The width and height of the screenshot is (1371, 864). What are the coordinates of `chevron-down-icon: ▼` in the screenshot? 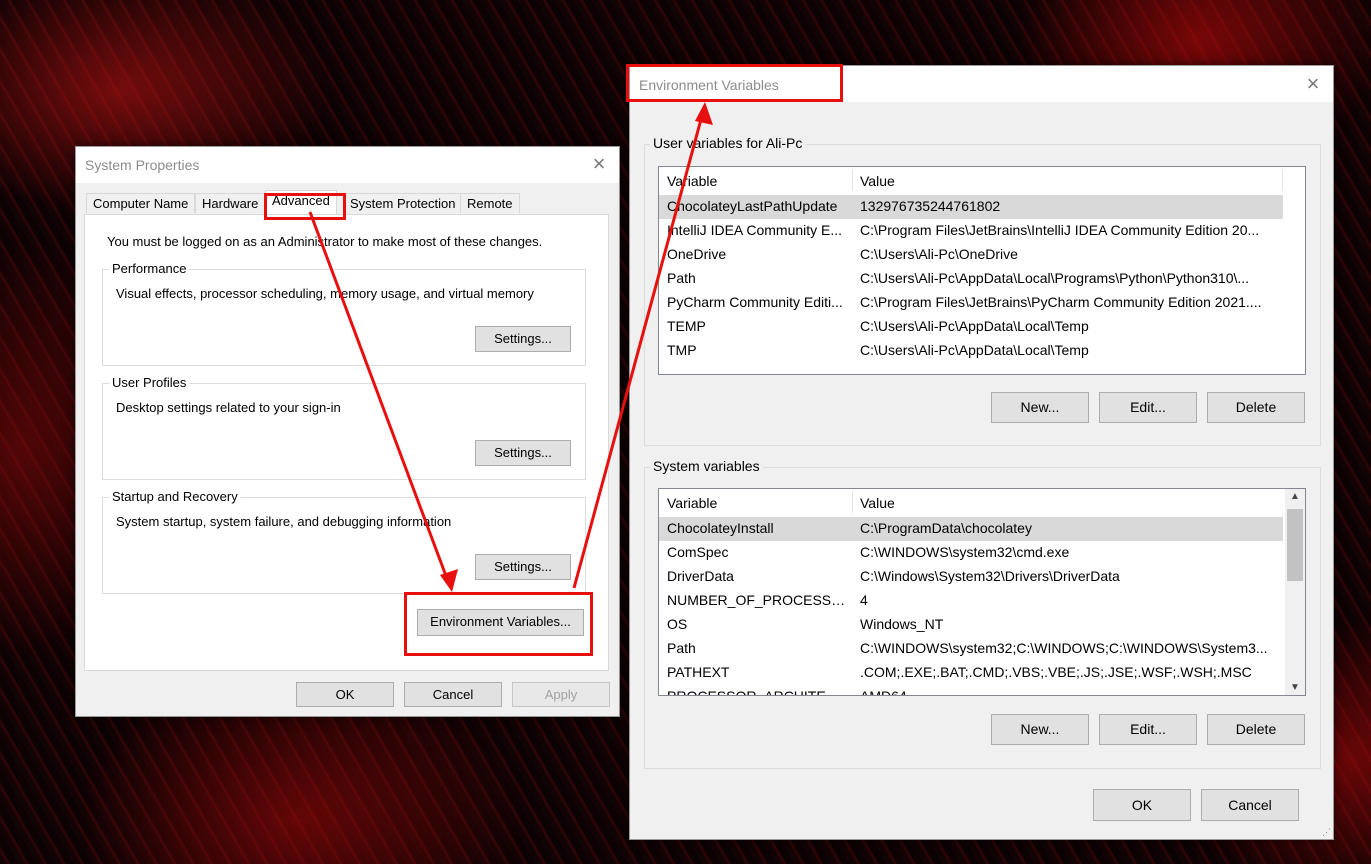 It's located at (1295, 687).